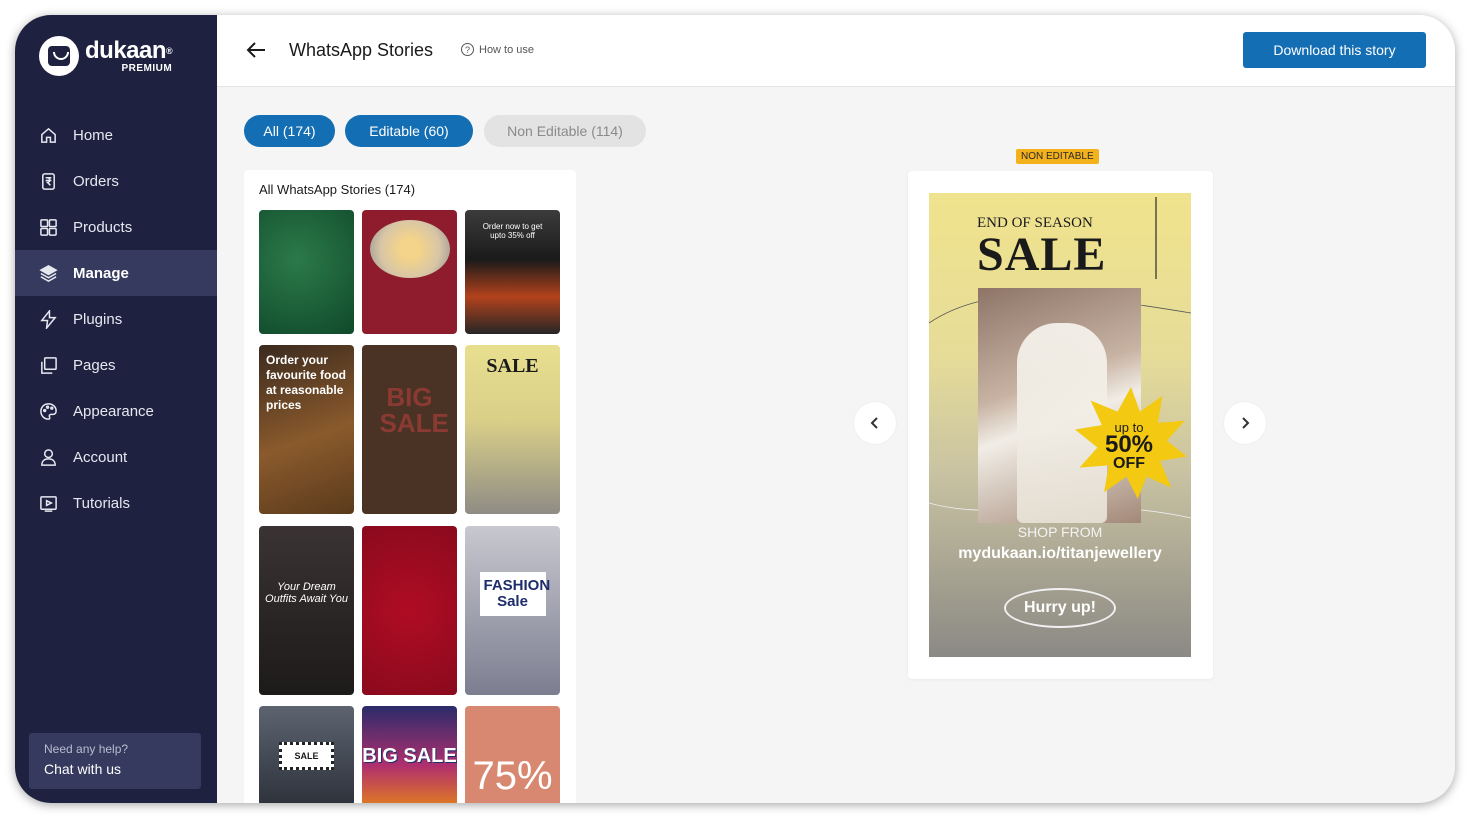 Image resolution: width=1480 pixels, height=828 pixels. I want to click on sidebar-item-appearance: Appearance, so click(116, 411).